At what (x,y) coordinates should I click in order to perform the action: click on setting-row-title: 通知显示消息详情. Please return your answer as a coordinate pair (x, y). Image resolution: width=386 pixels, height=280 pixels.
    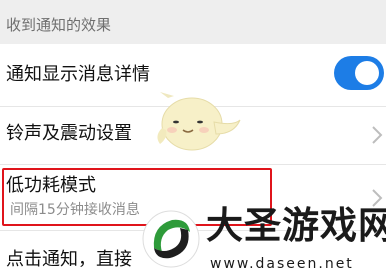
    Looking at the image, I should click on (78, 74).